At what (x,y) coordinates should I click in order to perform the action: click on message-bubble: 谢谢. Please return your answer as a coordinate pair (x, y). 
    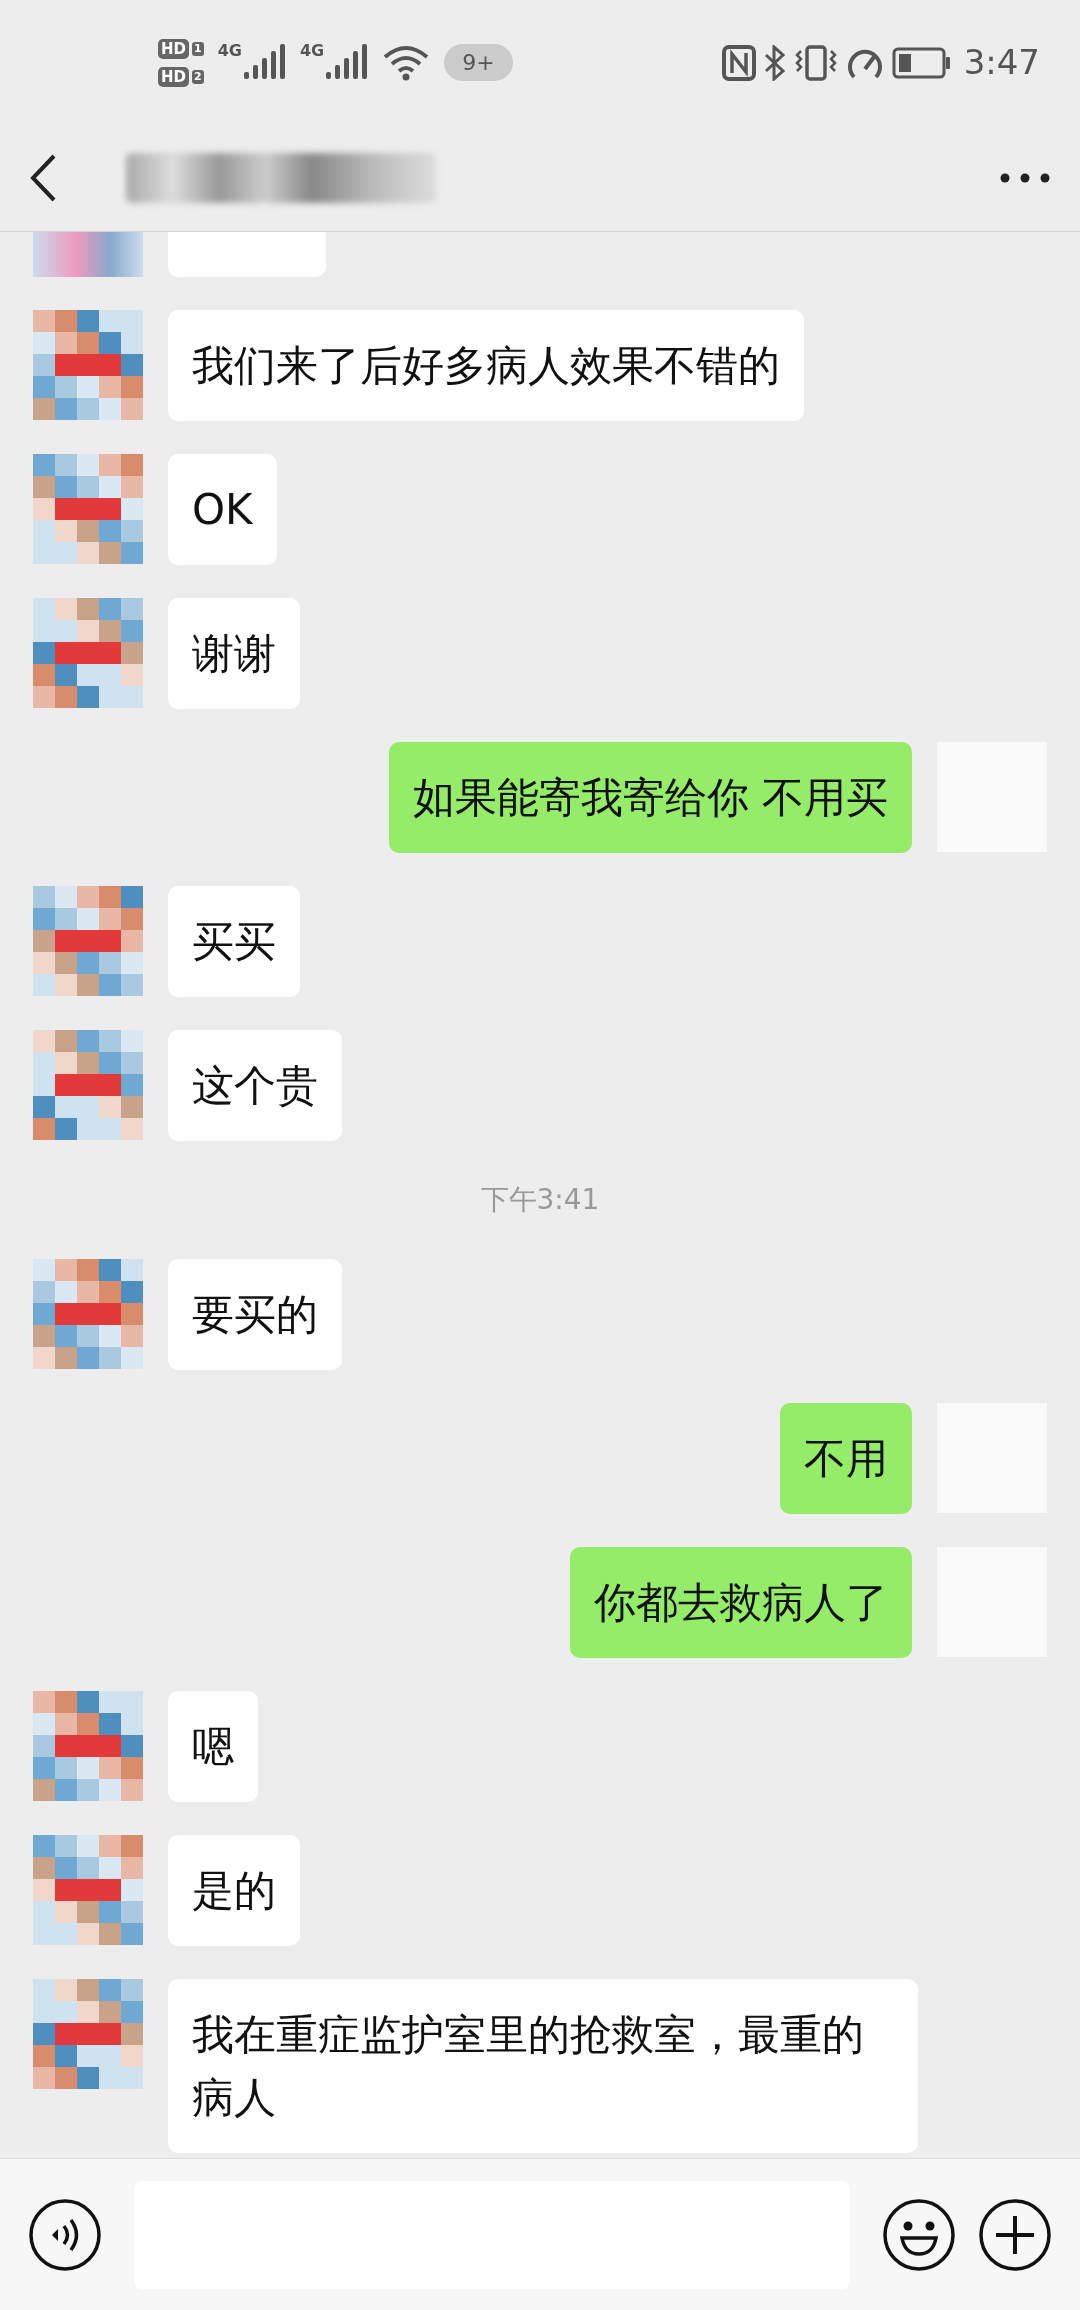
    Looking at the image, I should click on (234, 653).